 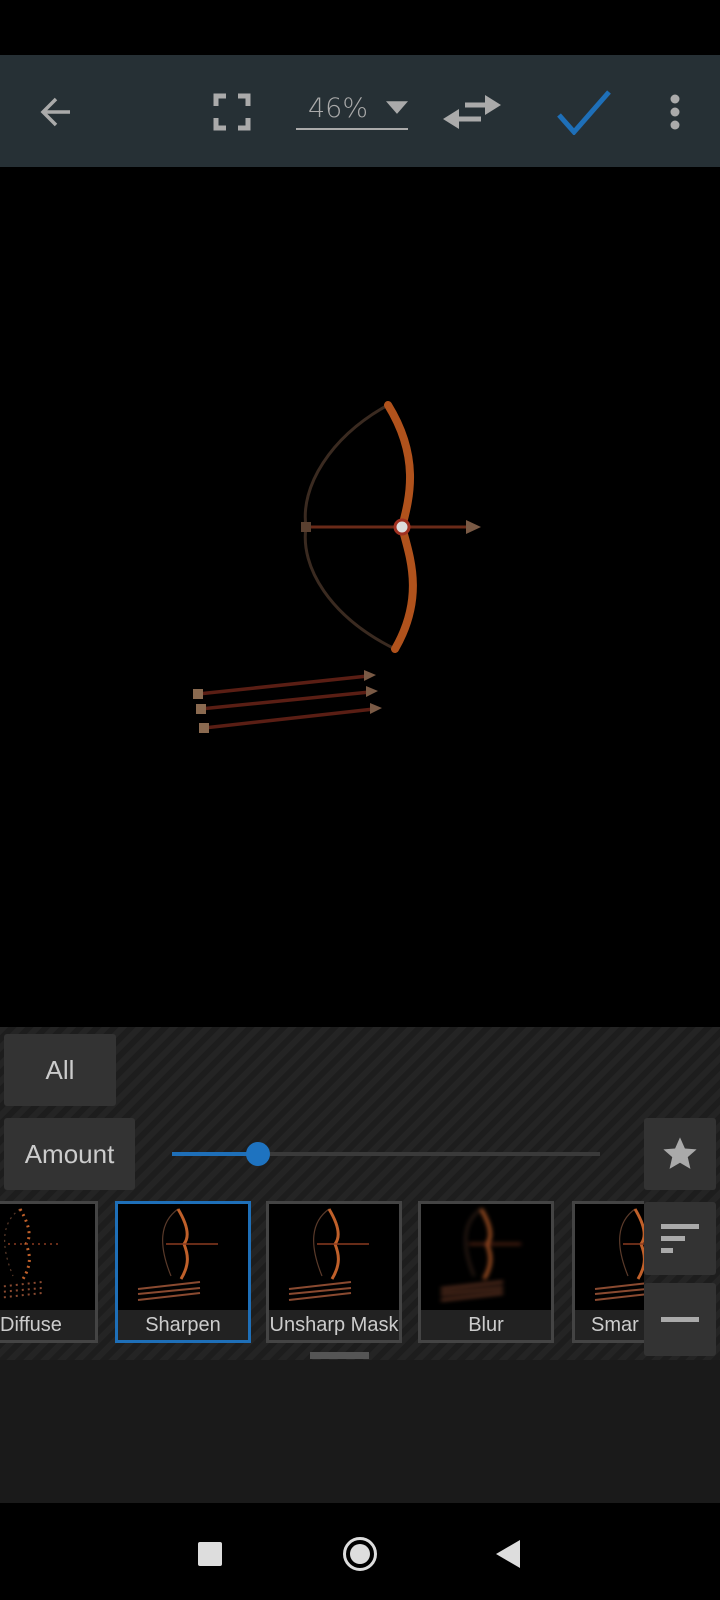 What do you see at coordinates (339, 1355) in the screenshot?
I see `panel-drag-handle` at bounding box center [339, 1355].